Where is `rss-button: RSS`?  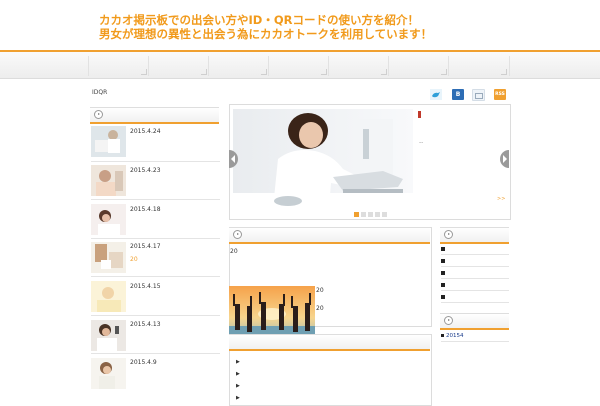
rss-button: RSS is located at coordinates (500, 94).